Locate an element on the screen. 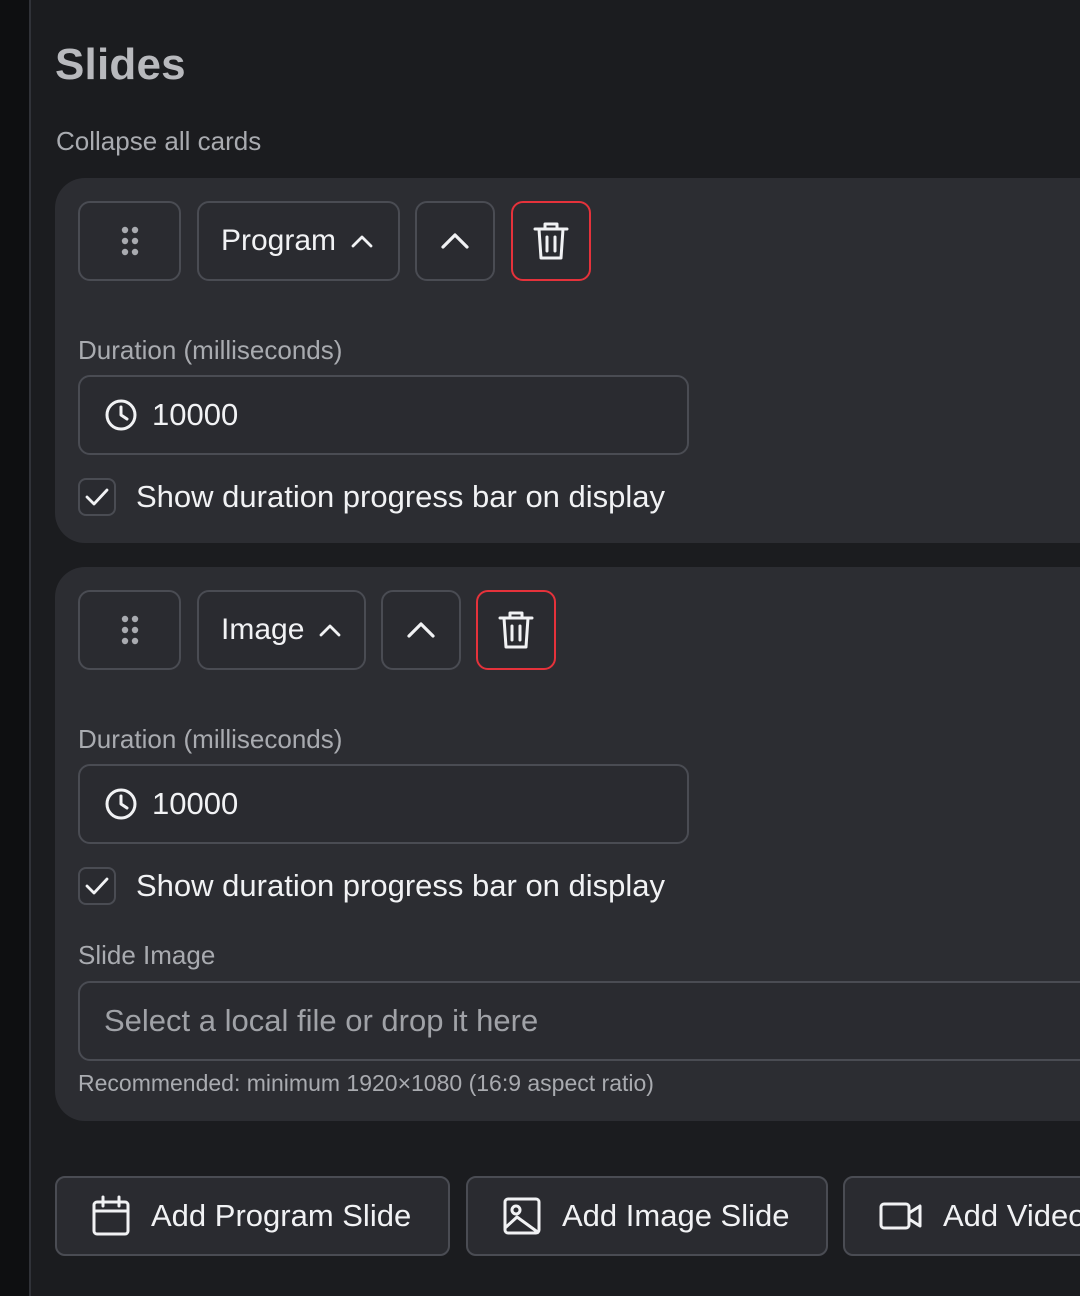 This screenshot has height=1296, width=1080. add-program-slide-label: Add Program Slide is located at coordinates (281, 1215).